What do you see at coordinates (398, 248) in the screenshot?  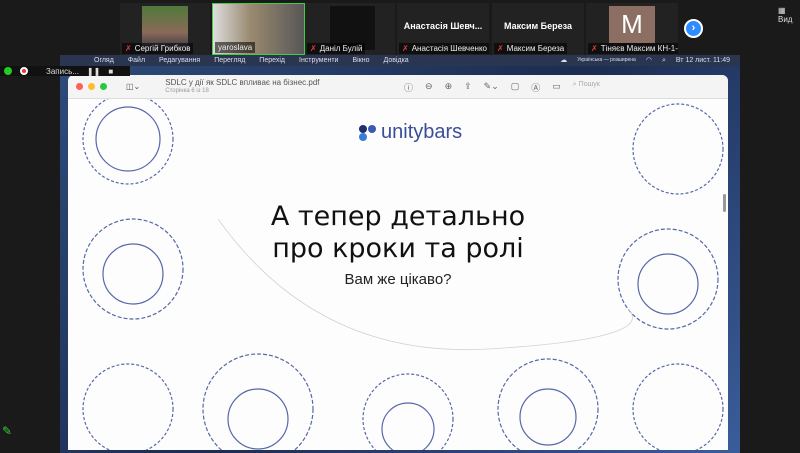 I see `slide-title-line: про кроки та ролі` at bounding box center [398, 248].